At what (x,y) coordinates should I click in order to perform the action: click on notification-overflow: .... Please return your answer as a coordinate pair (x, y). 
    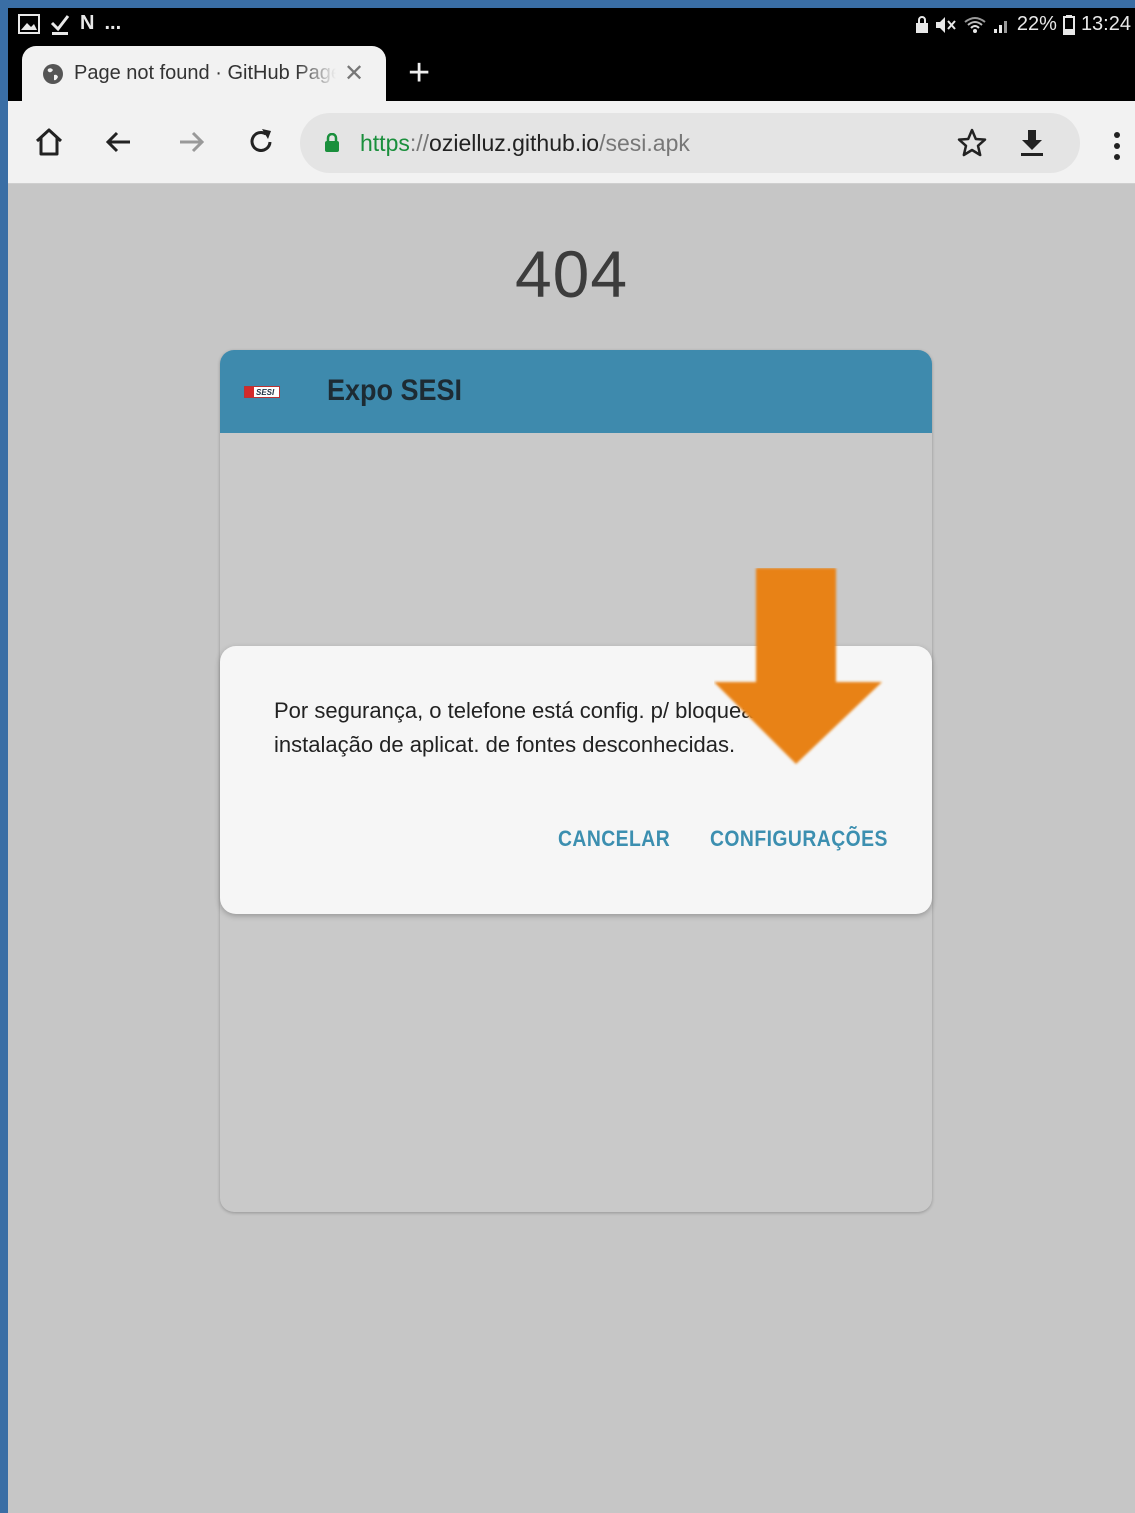
    Looking at the image, I should click on (113, 23).